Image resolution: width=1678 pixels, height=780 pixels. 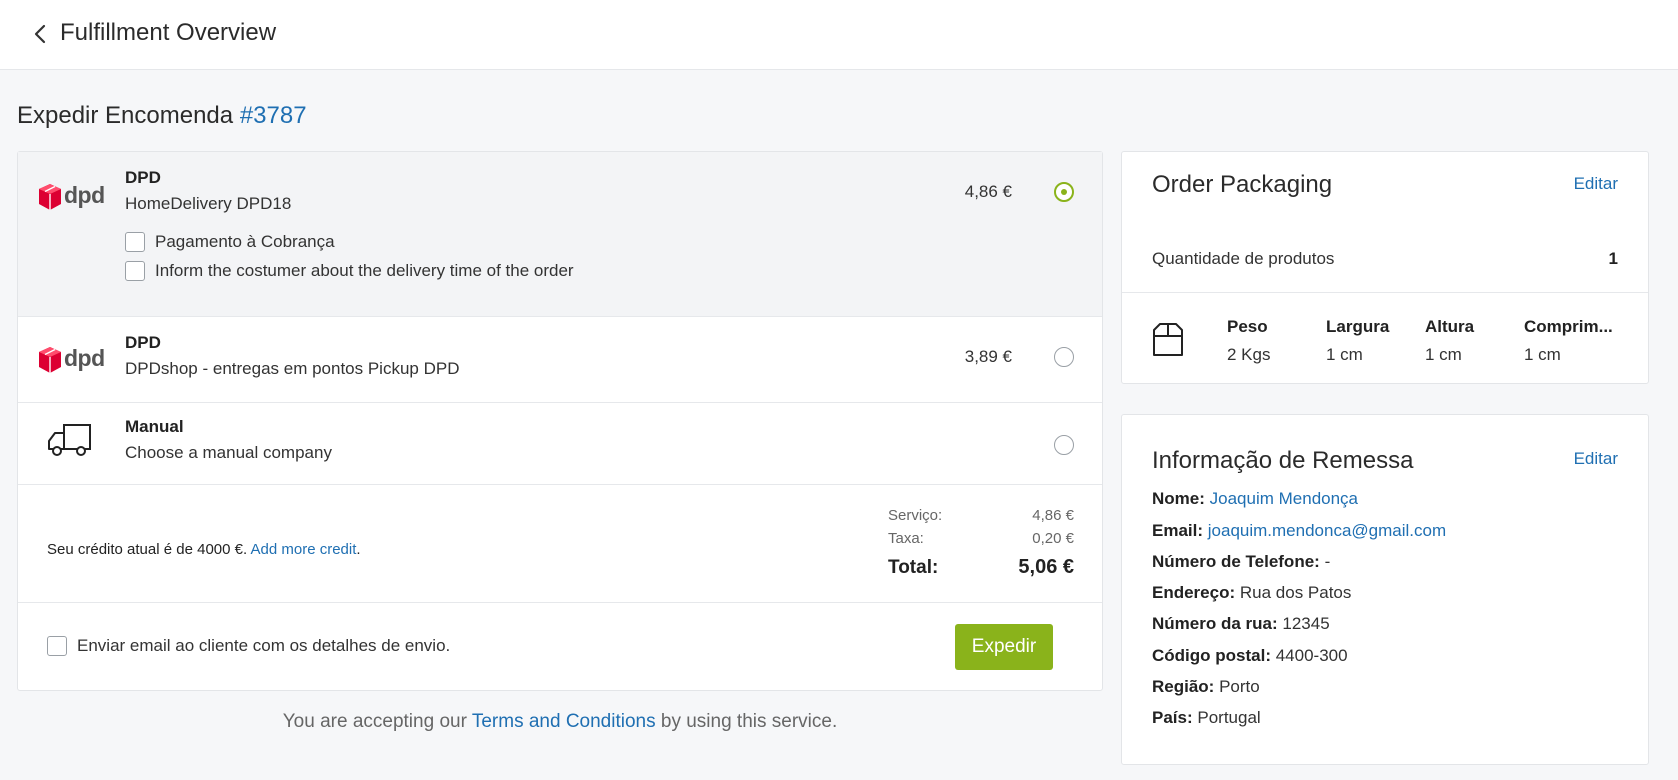 I want to click on info-name: Nome: Joaquim Mendonça, so click(x=1255, y=499).